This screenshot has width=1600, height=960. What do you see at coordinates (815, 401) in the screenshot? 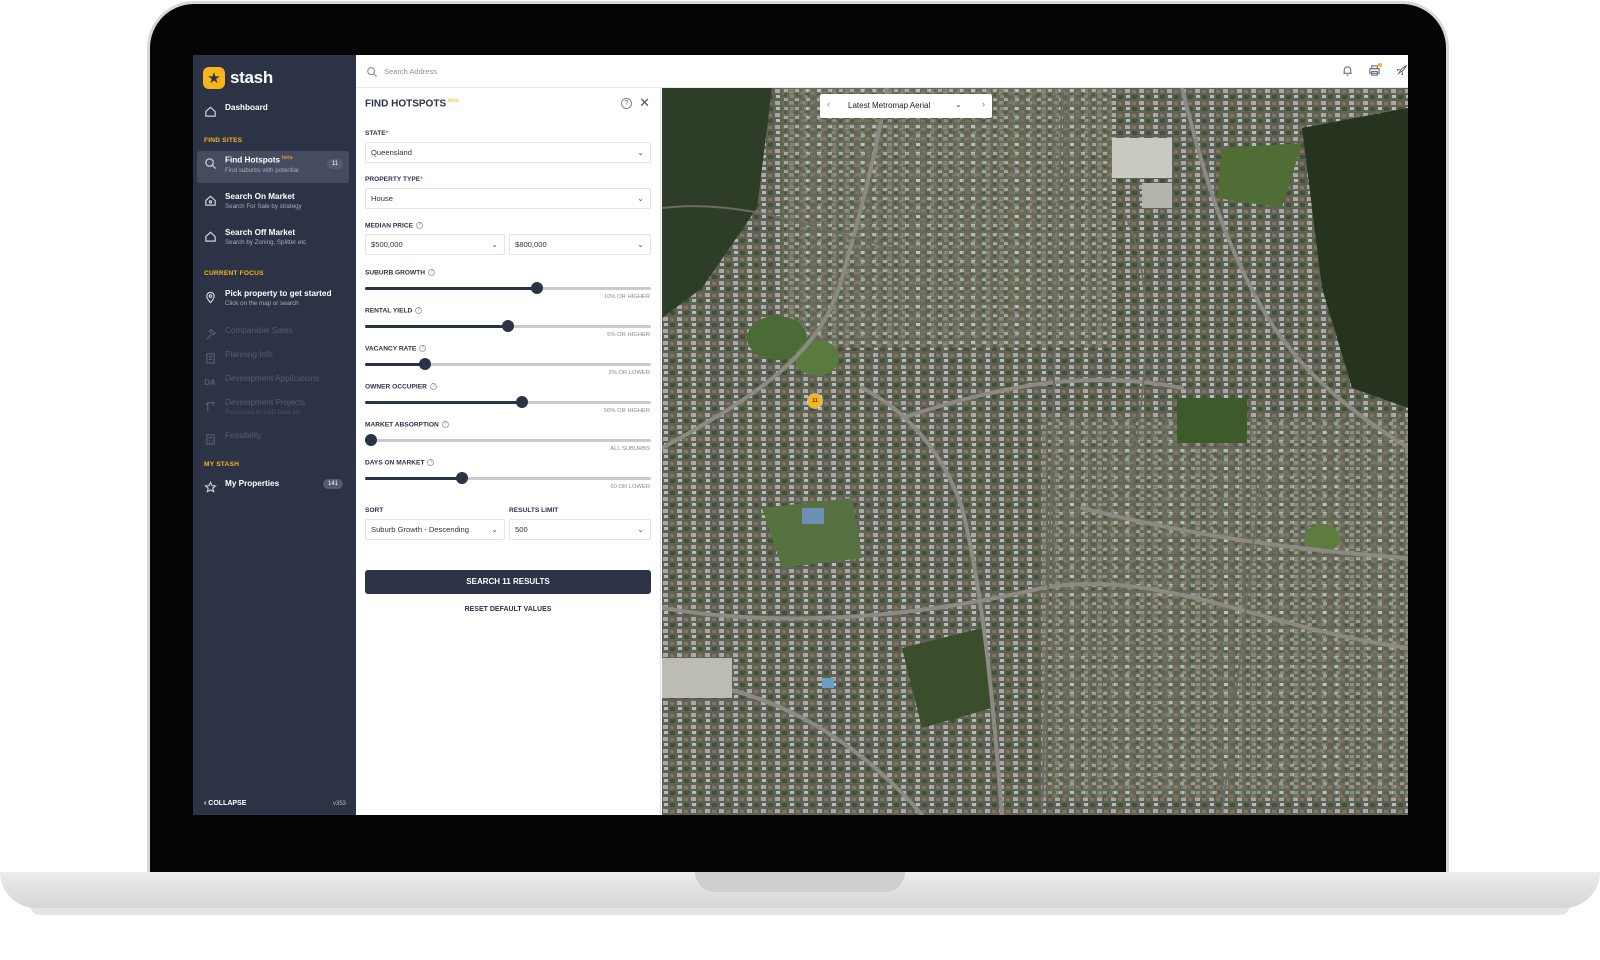
I see `hotspot-marker: 11` at bounding box center [815, 401].